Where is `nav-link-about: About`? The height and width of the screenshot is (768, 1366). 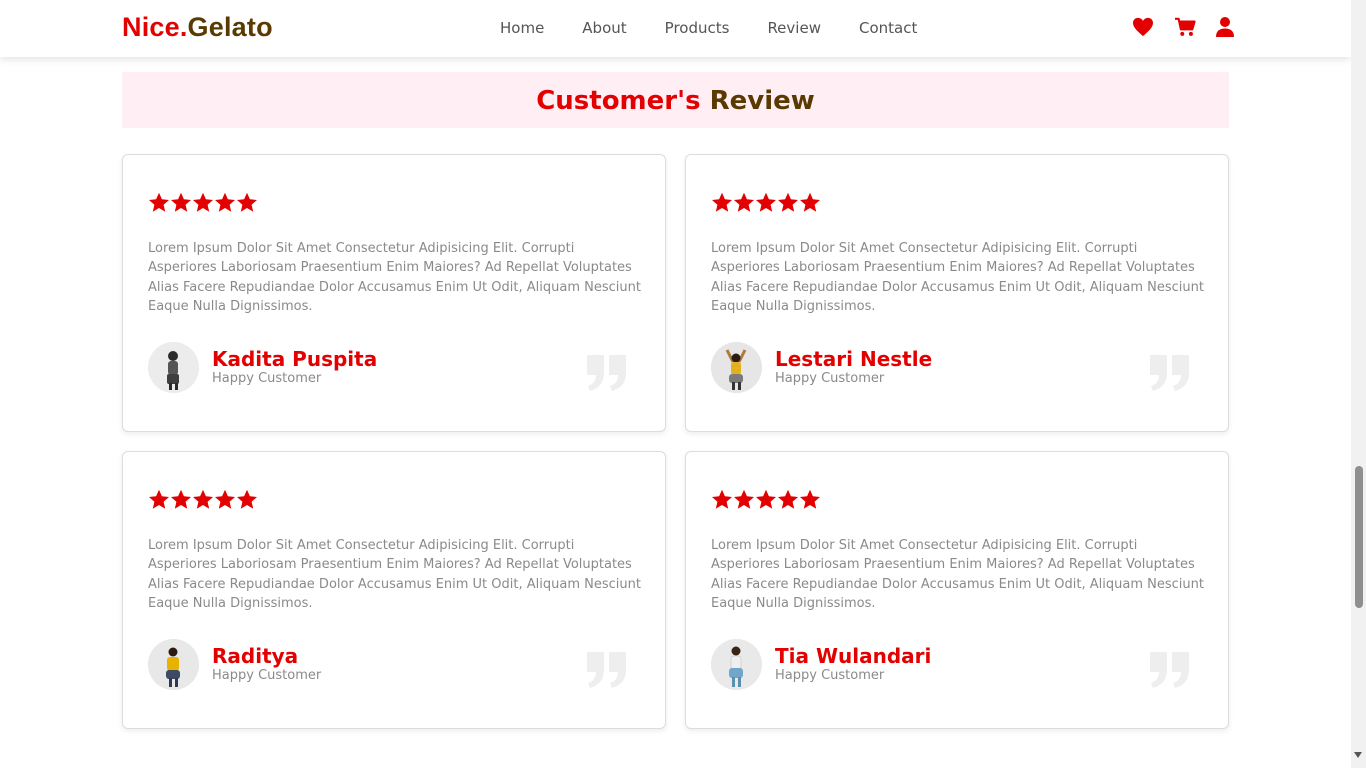
nav-link-about: About is located at coordinates (604, 28).